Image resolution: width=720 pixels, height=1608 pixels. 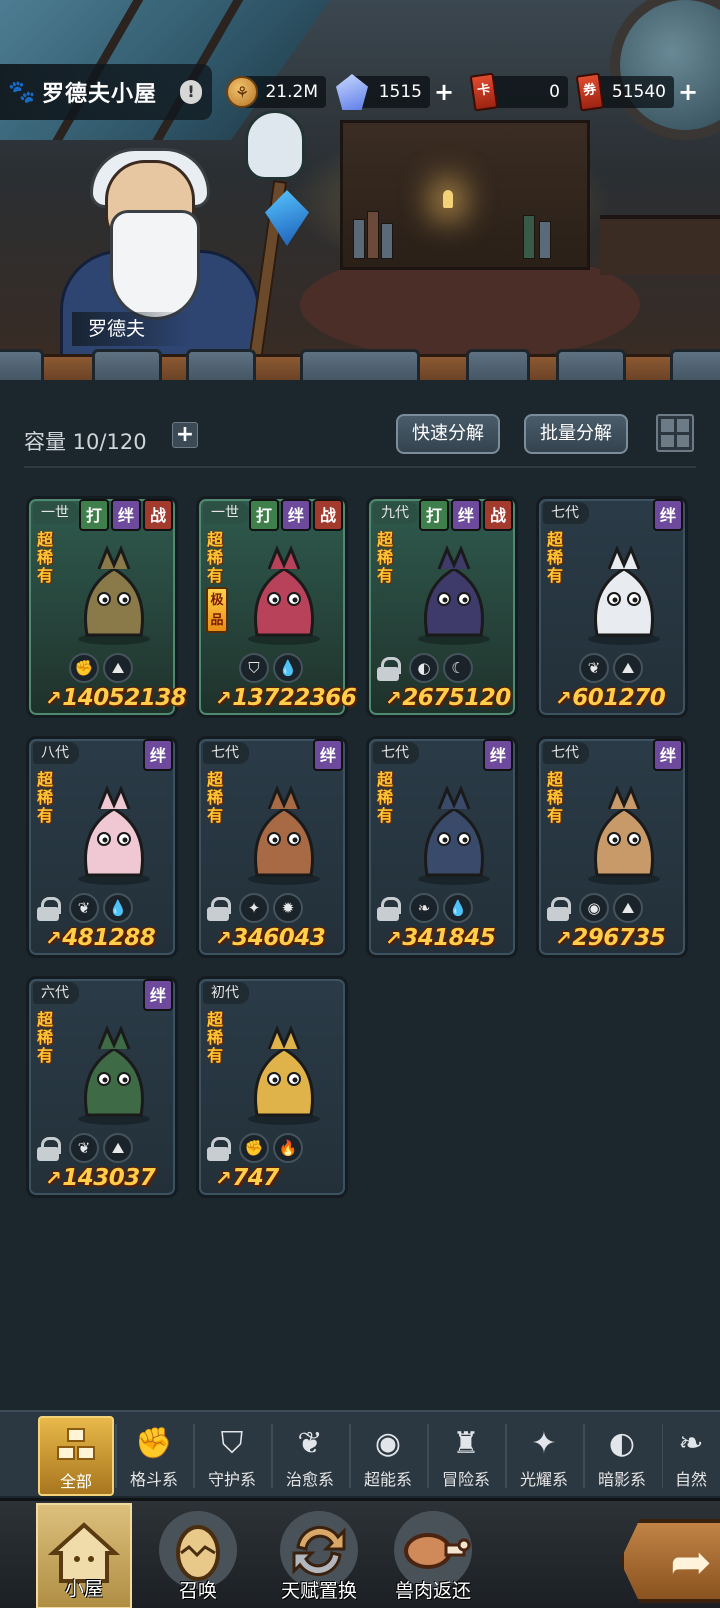 I want to click on power-value: ↗601270, so click(x=610, y=698).